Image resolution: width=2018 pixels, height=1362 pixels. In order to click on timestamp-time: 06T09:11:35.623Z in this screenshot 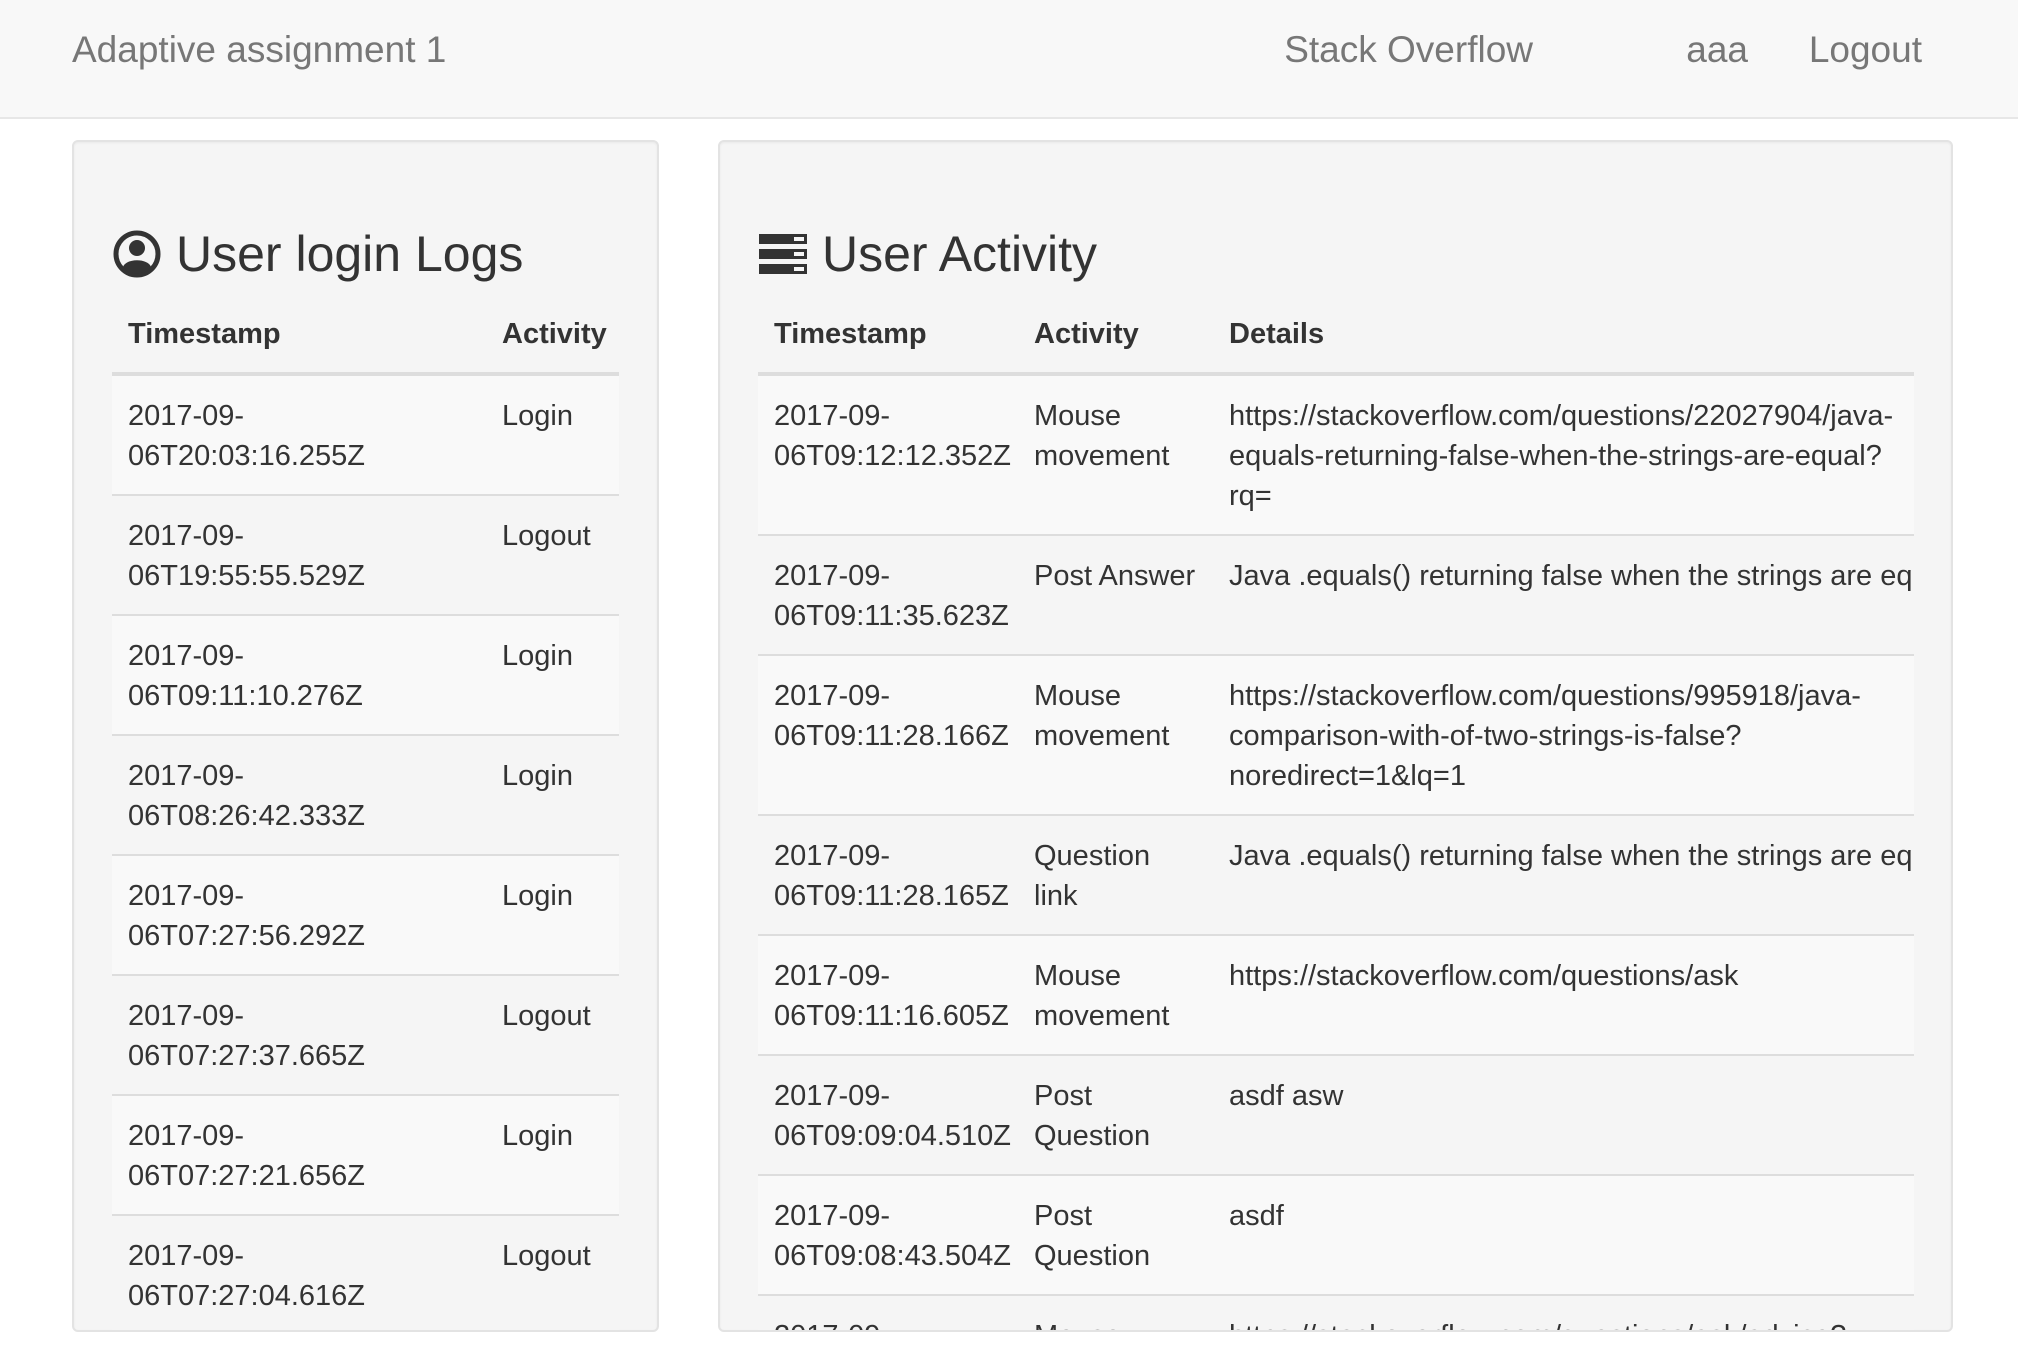, I will do `click(891, 616)`.